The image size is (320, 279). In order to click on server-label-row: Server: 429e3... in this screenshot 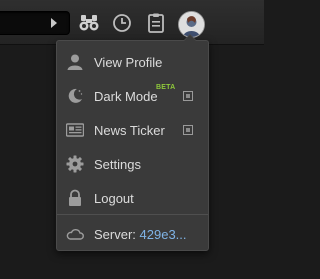, I will do `click(140, 234)`.